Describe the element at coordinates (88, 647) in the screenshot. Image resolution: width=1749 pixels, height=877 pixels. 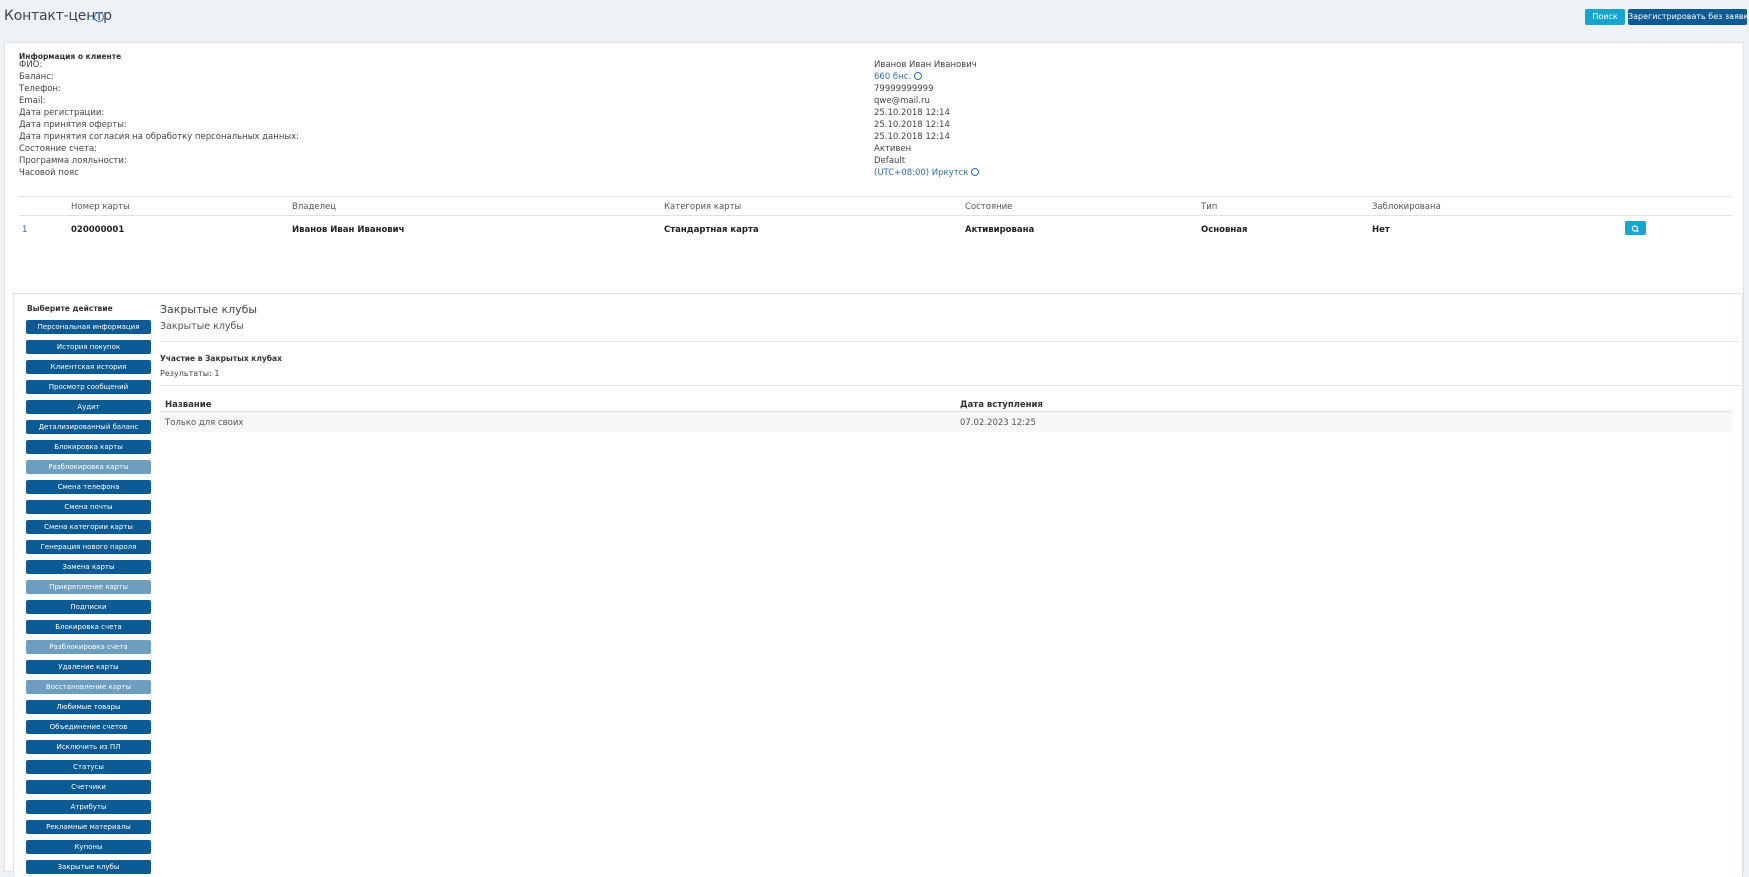
I see `action-button: Разблокировка счета` at that location.